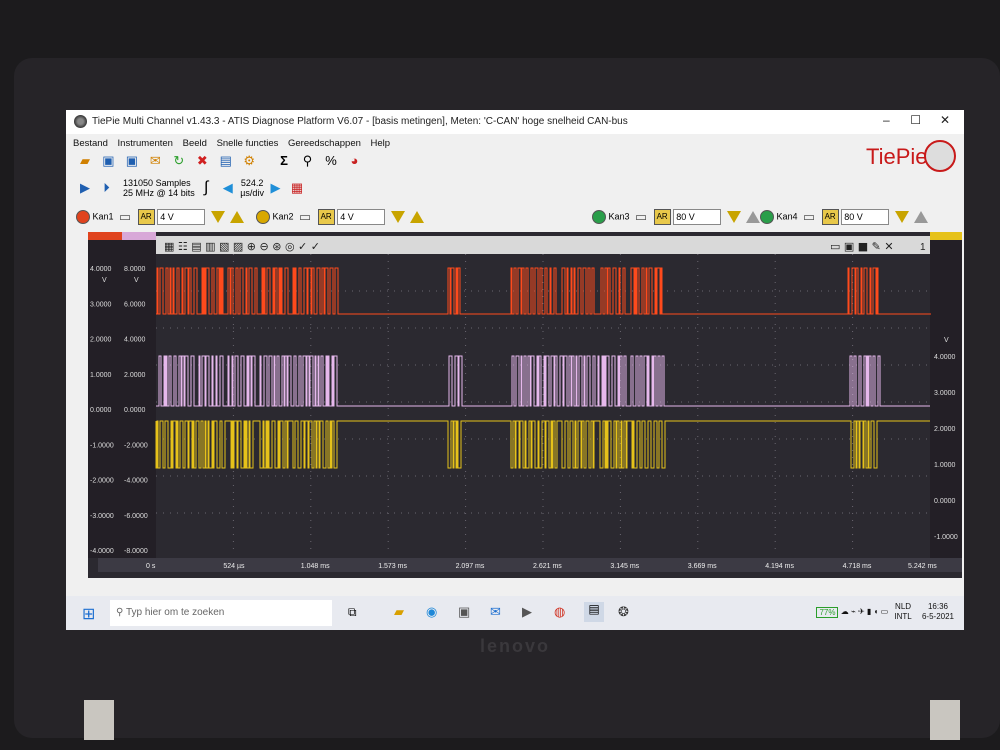 The width and height of the screenshot is (1000, 750). What do you see at coordinates (135, 340) in the screenshot?
I see `y-tick-ch2: 4.0000` at bounding box center [135, 340].